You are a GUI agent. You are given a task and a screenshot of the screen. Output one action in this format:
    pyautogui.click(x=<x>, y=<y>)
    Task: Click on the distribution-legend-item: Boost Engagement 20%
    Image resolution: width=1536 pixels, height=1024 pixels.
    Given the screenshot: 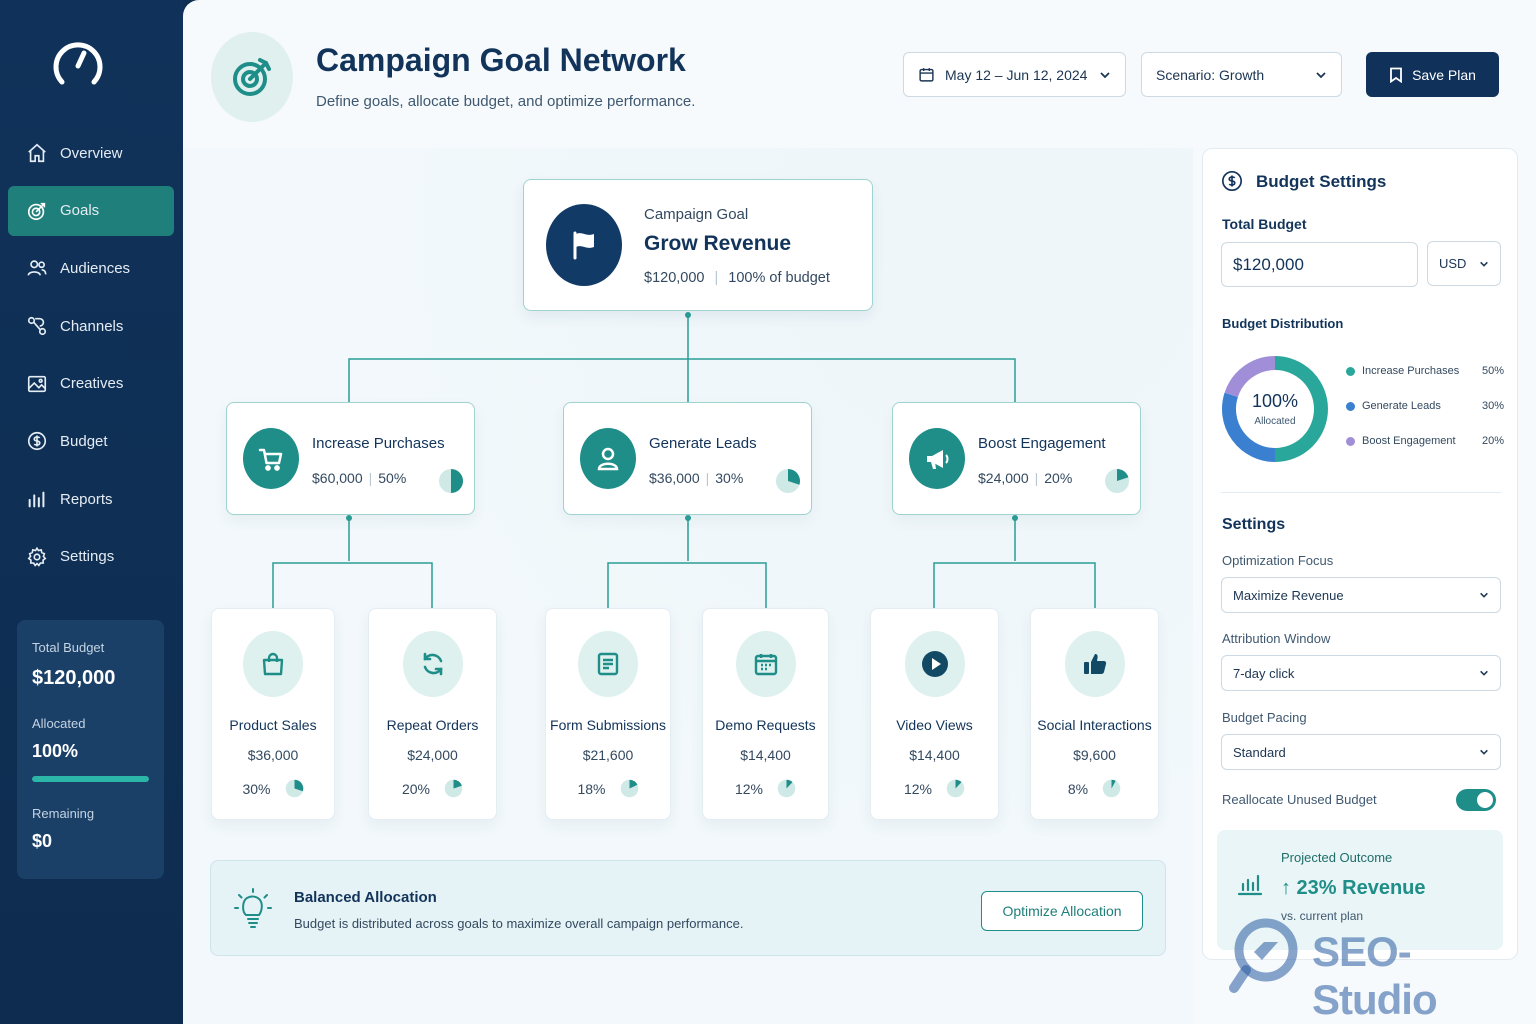 What is the action you would take?
    pyautogui.click(x=1425, y=441)
    